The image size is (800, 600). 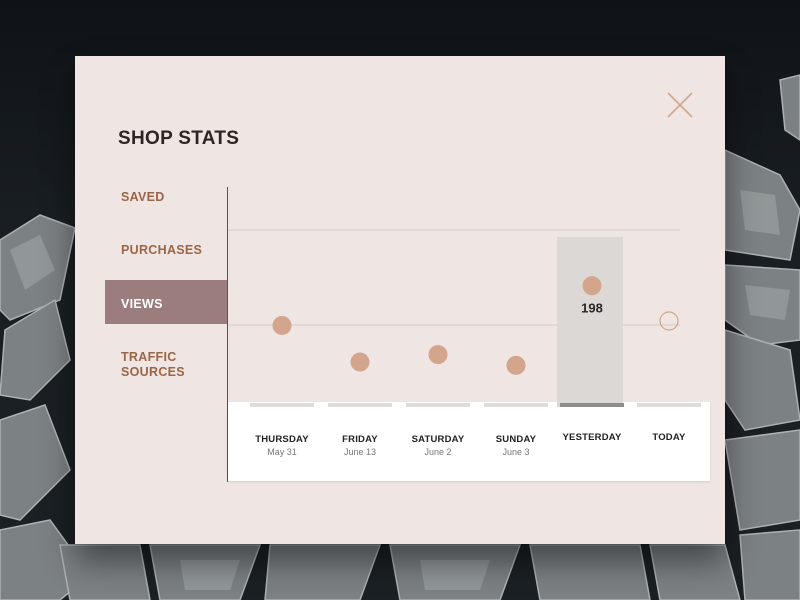 What do you see at coordinates (360, 439) in the screenshot?
I see `day-name: FRIDAY` at bounding box center [360, 439].